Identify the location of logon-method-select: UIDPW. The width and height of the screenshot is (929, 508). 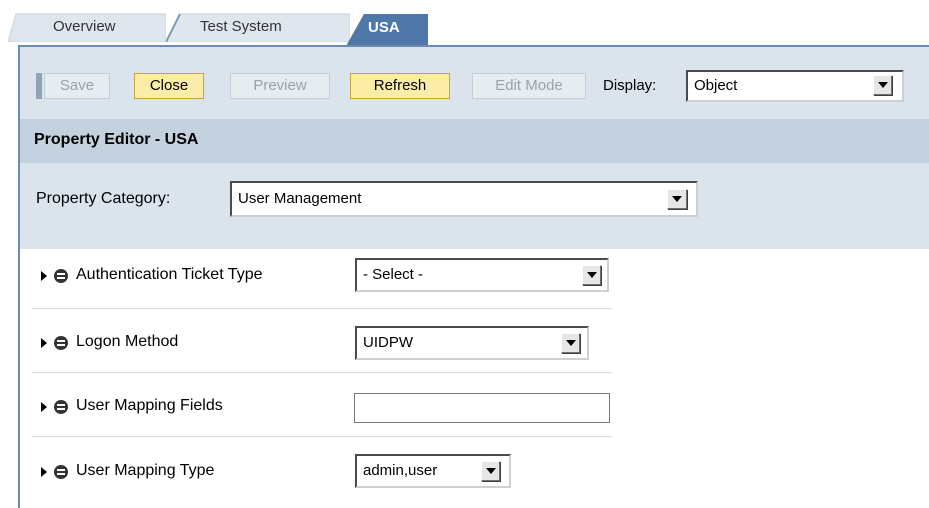
(472, 343).